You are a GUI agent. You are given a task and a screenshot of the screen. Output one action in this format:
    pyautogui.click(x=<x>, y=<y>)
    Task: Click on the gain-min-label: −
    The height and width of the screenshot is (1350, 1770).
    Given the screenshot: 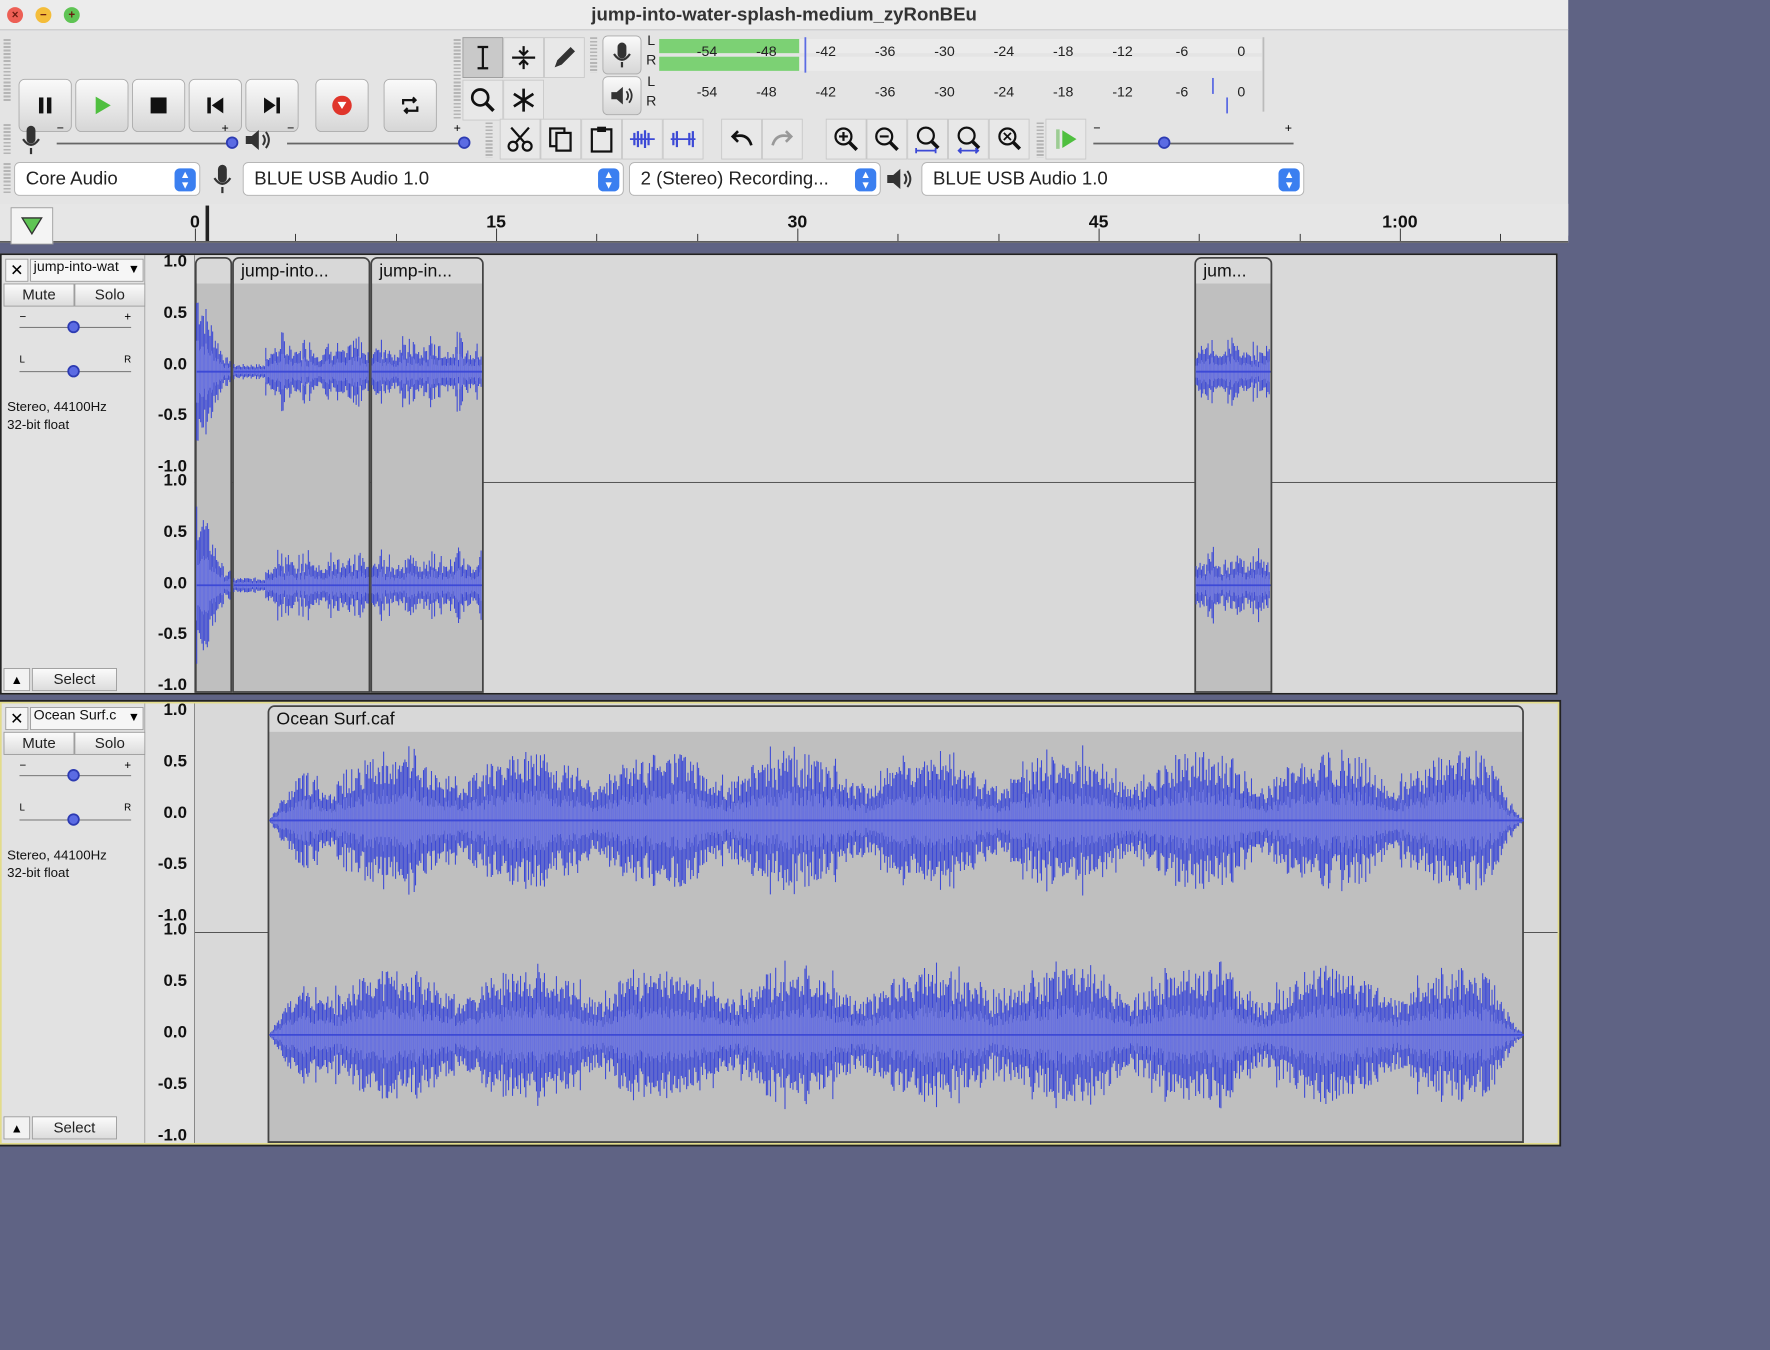 What is the action you would take?
    pyautogui.click(x=23, y=765)
    